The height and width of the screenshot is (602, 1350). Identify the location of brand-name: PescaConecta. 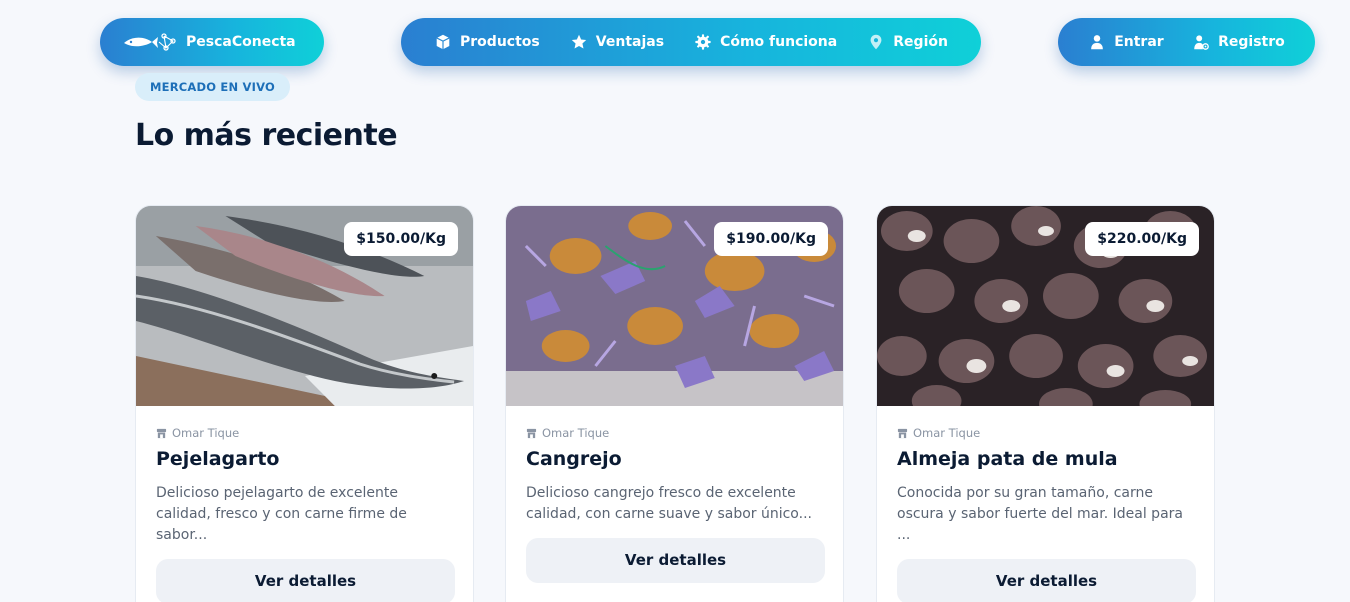
(241, 42).